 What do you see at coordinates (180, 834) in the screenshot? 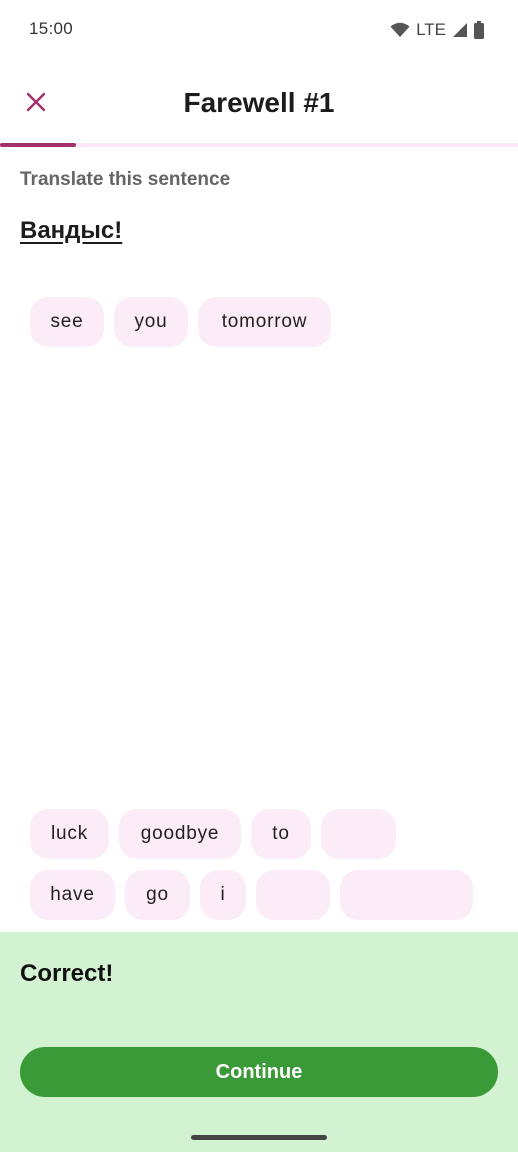
I see `word-bank-chip: goodbye` at bounding box center [180, 834].